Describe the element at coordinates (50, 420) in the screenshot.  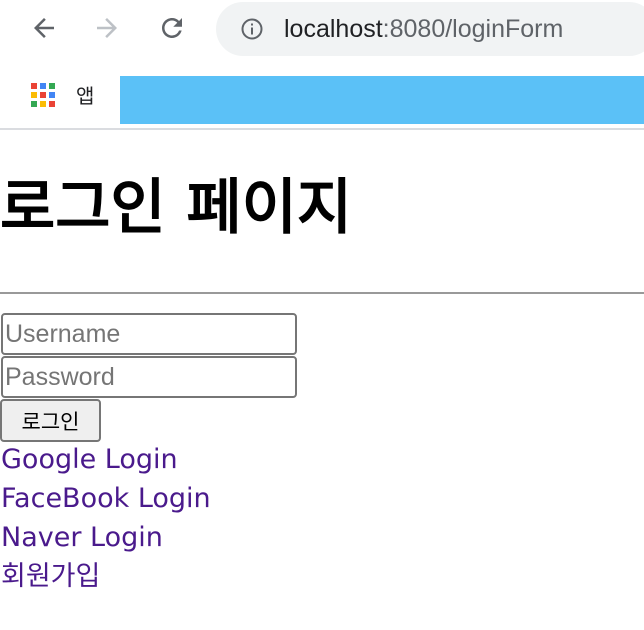
I see `login-button: 로그인` at that location.